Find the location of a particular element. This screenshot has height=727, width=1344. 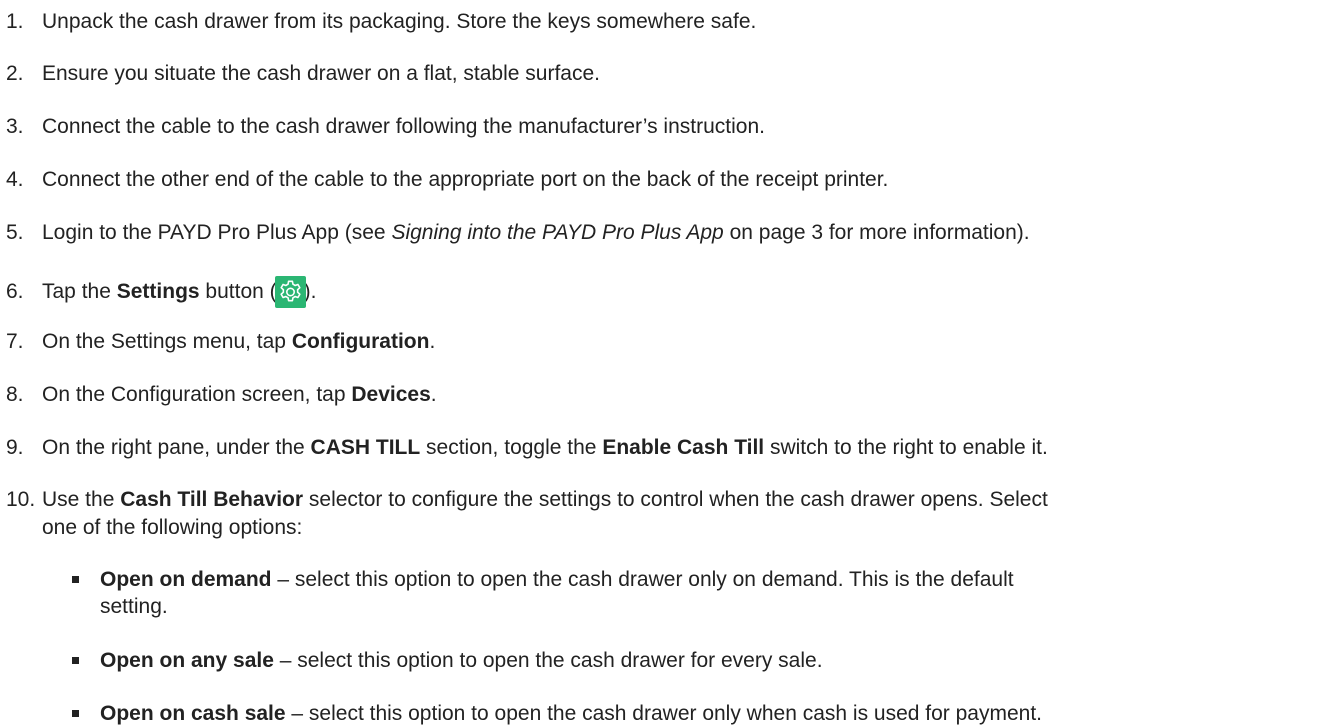

enable-cash-till-label: Enable Cash Till is located at coordinates (683, 447).